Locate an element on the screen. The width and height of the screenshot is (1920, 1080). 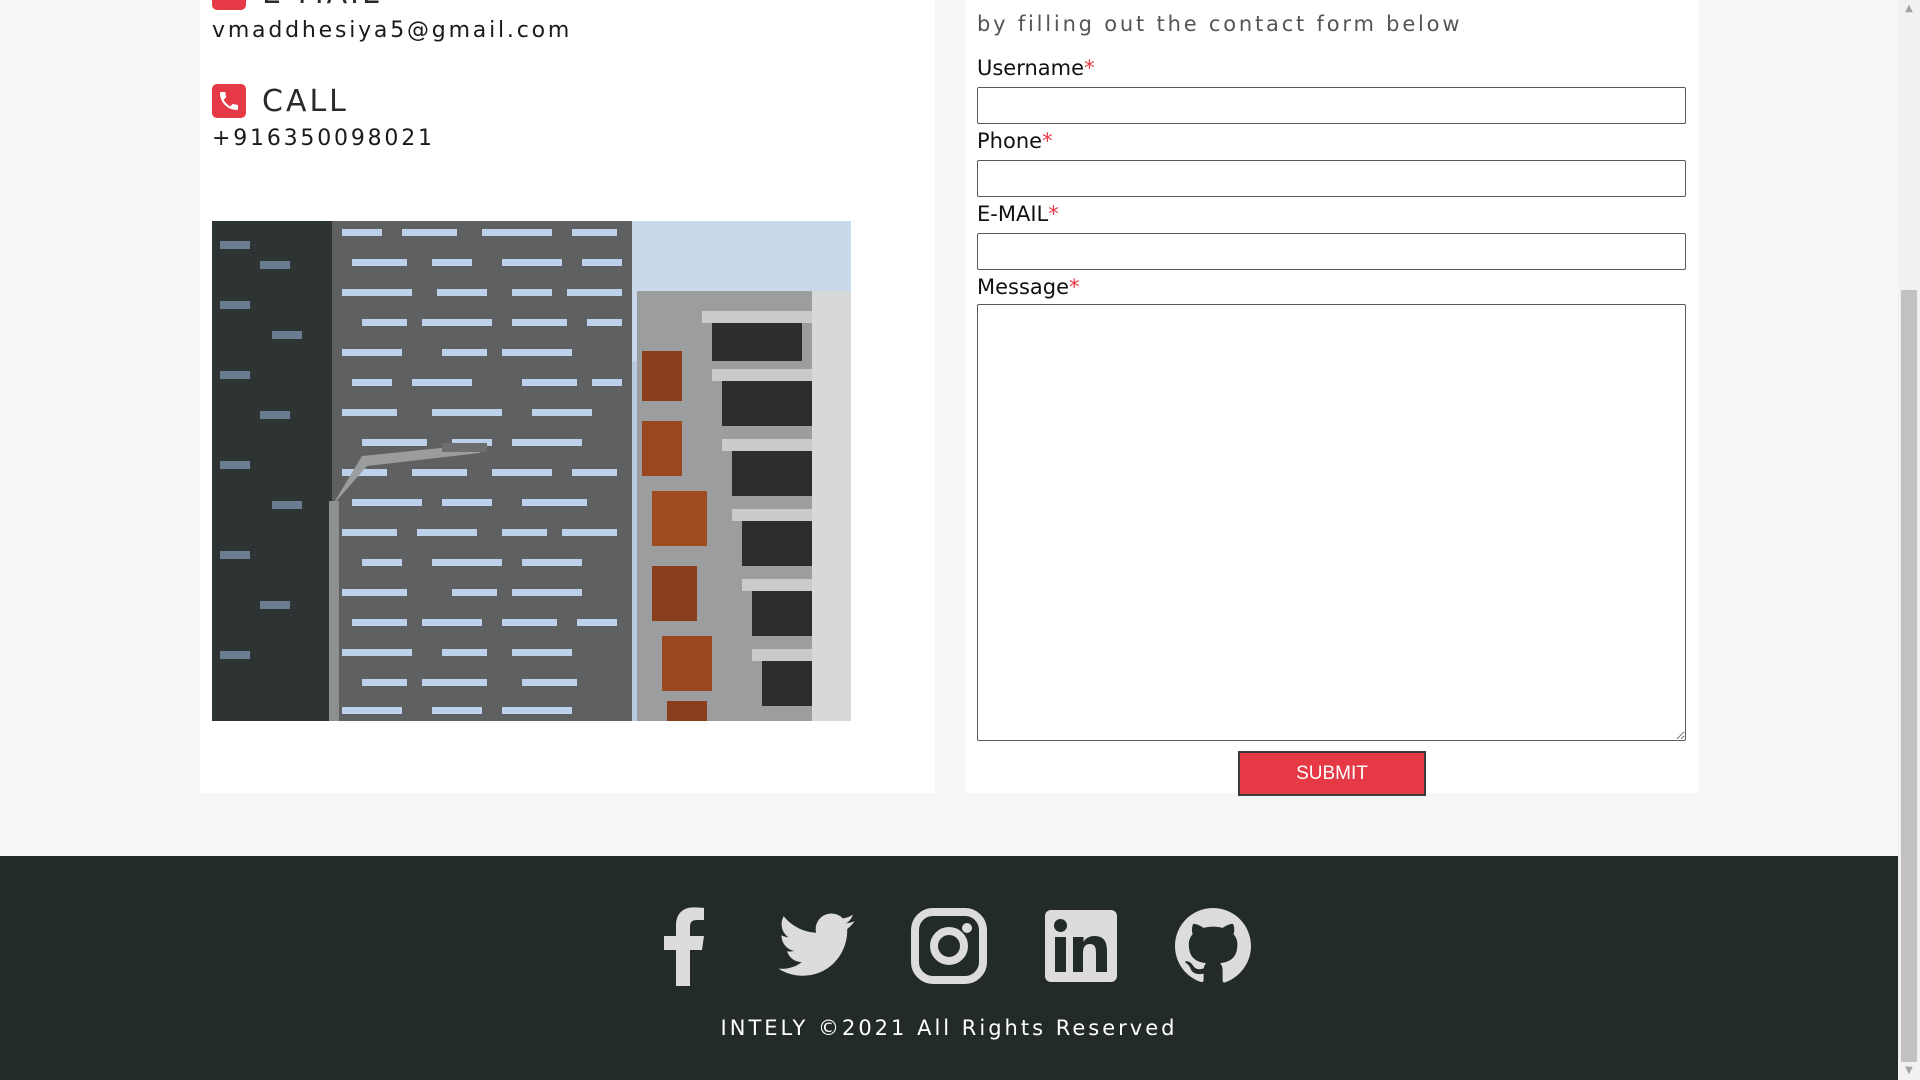
email-label: E-MAIL* is located at coordinates (1018, 214).